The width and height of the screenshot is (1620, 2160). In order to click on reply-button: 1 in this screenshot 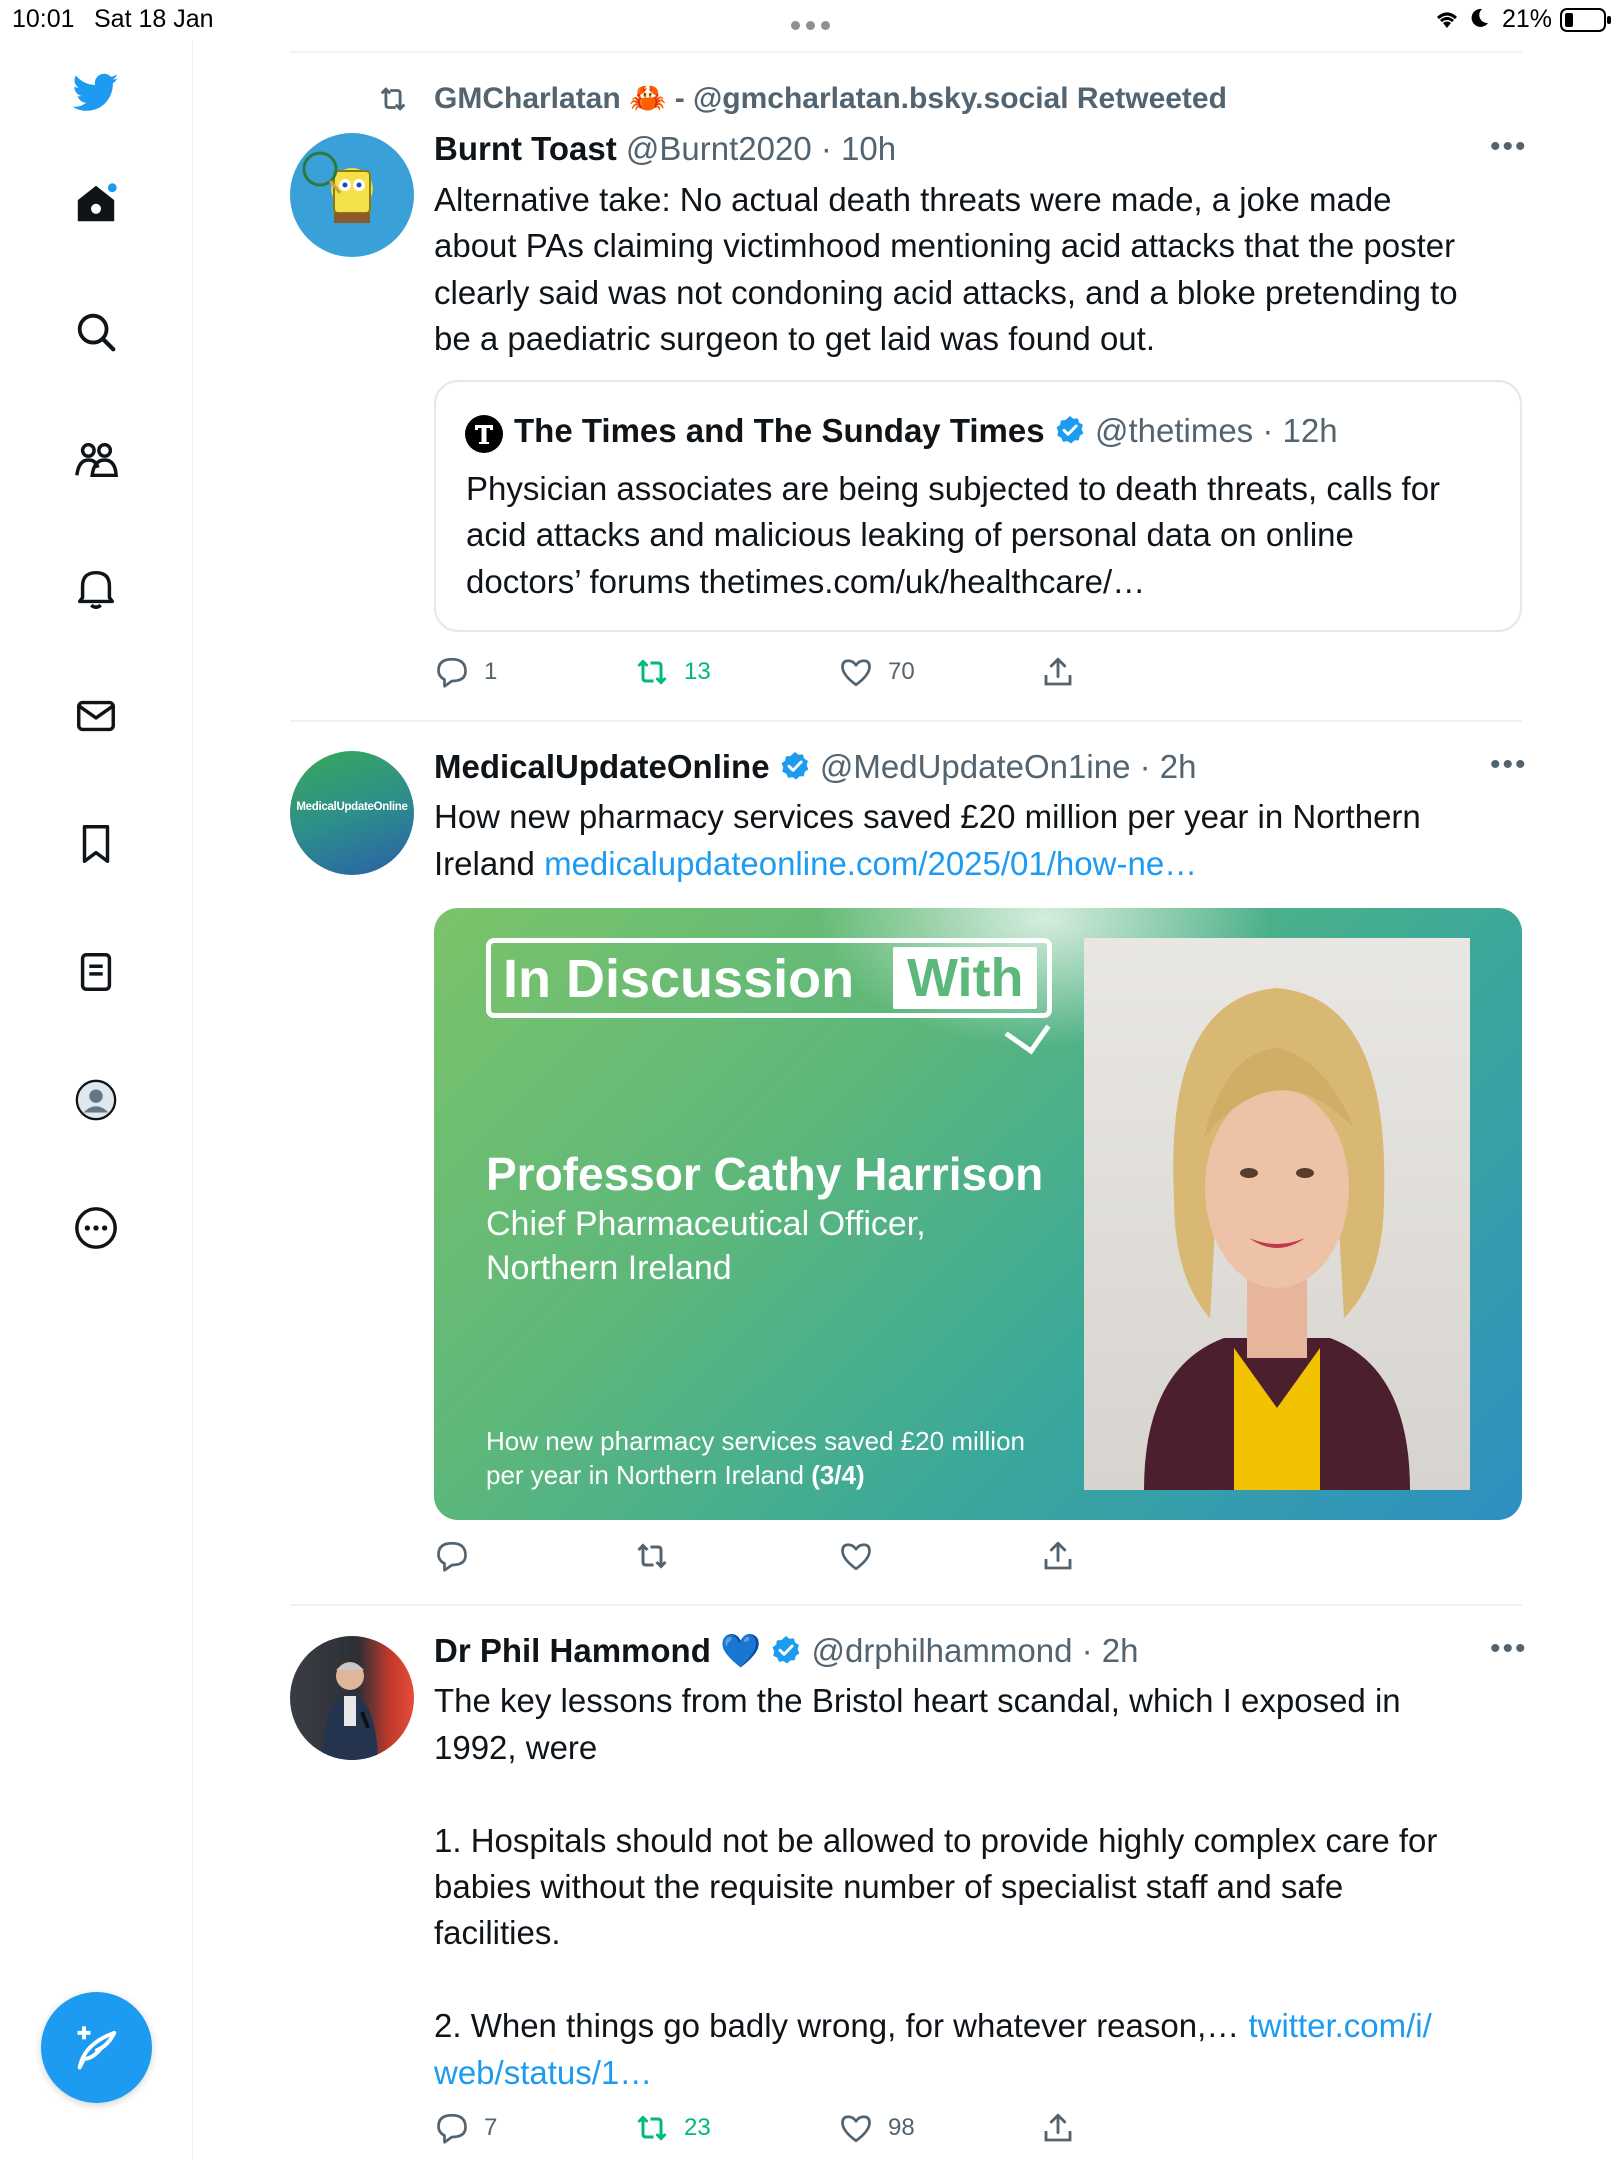, I will do `click(465, 672)`.